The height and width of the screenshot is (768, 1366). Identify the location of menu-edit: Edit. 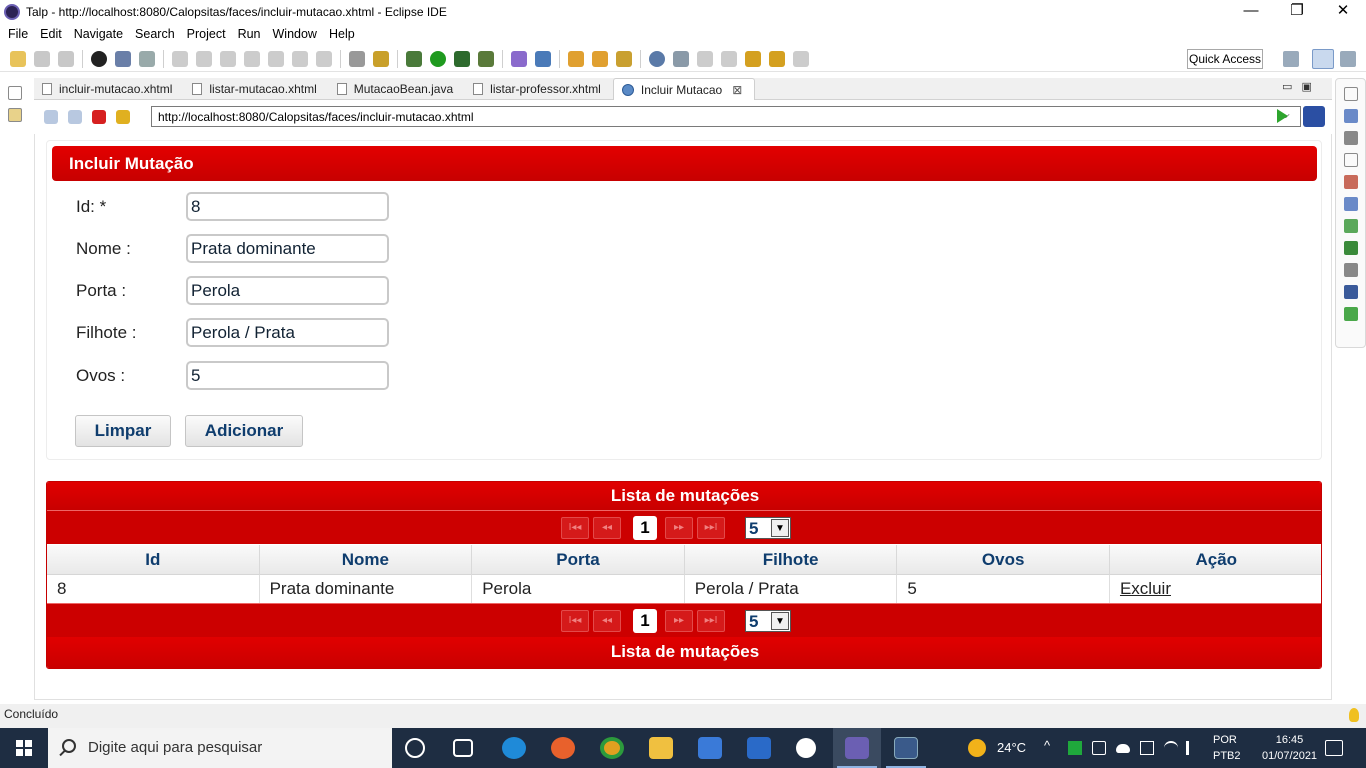
(51, 34).